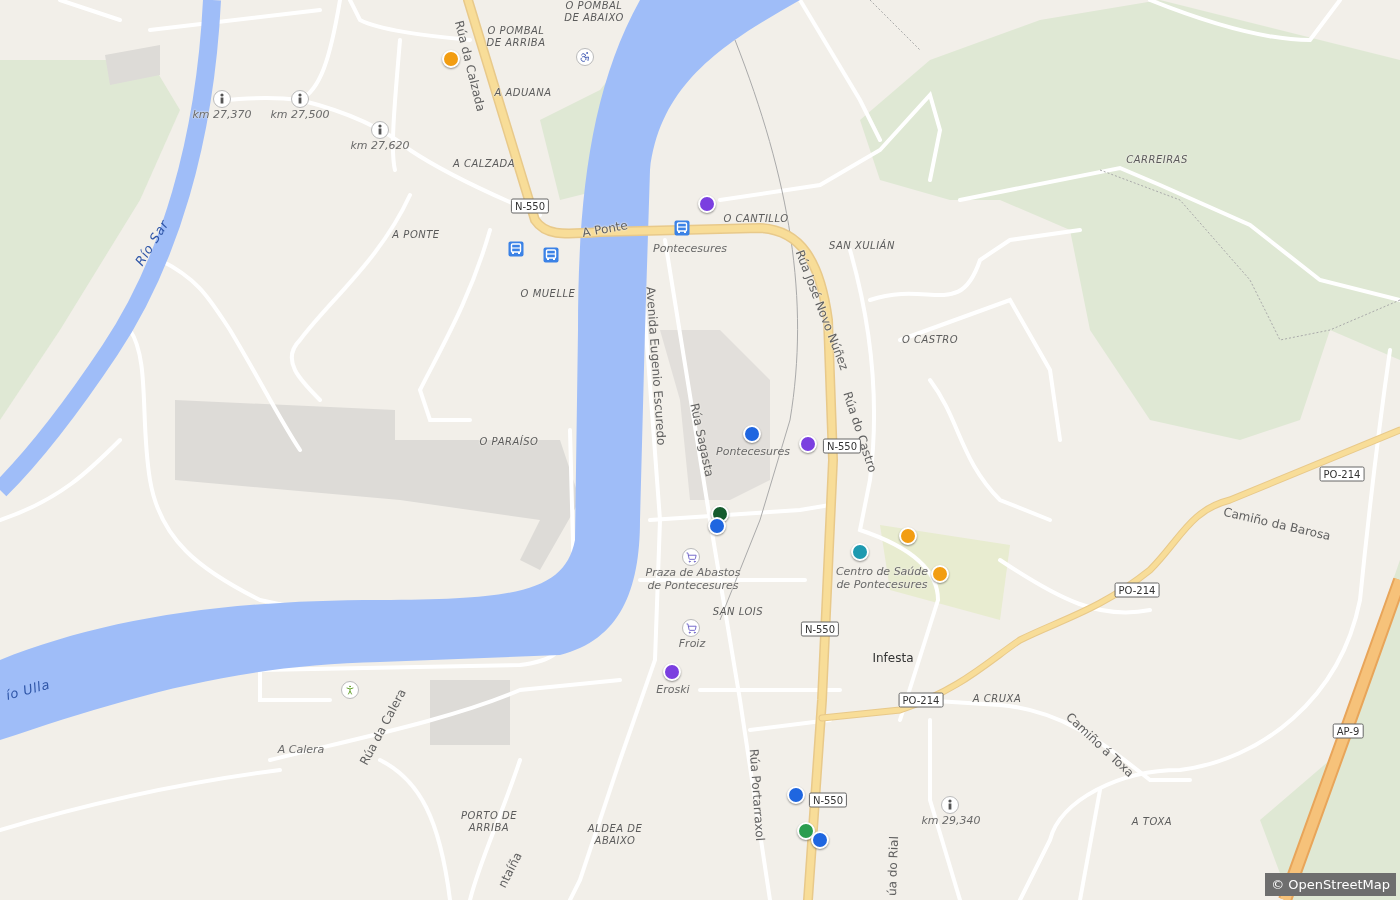 This screenshot has height=900, width=1400. What do you see at coordinates (893, 866) in the screenshot?
I see `street-label: úa do Rial` at bounding box center [893, 866].